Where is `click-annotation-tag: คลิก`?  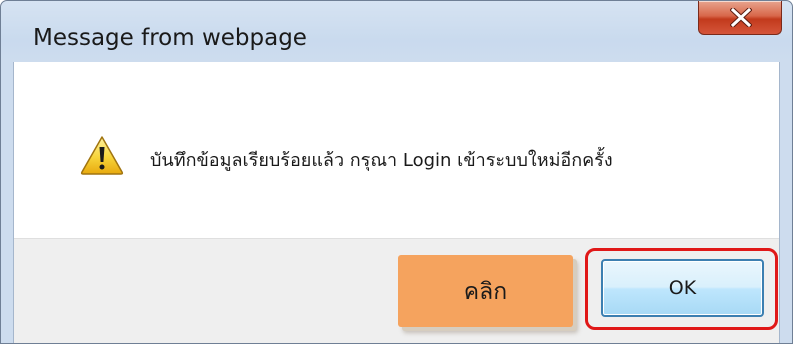 click-annotation-tag: คลิก is located at coordinates (485, 291).